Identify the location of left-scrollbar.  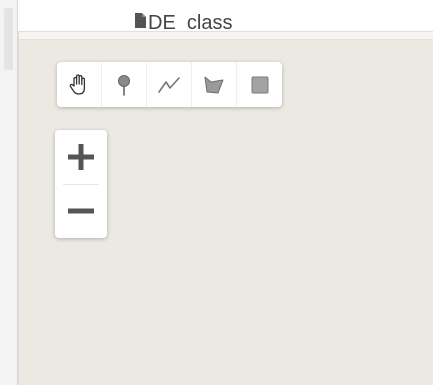
(9, 192).